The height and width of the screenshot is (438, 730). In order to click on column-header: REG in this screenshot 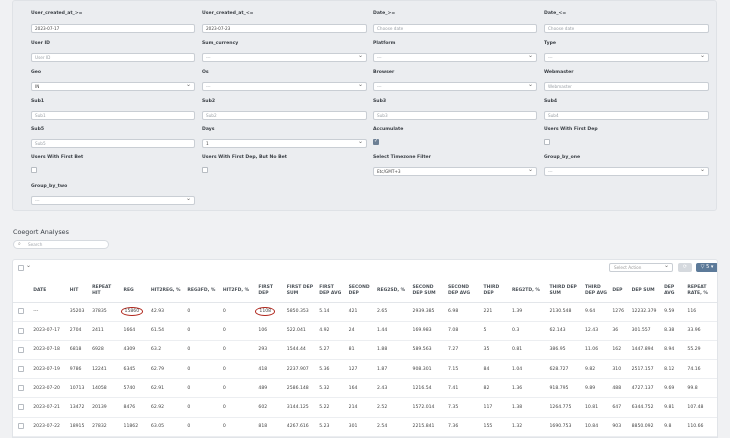, I will do `click(135, 291)`.